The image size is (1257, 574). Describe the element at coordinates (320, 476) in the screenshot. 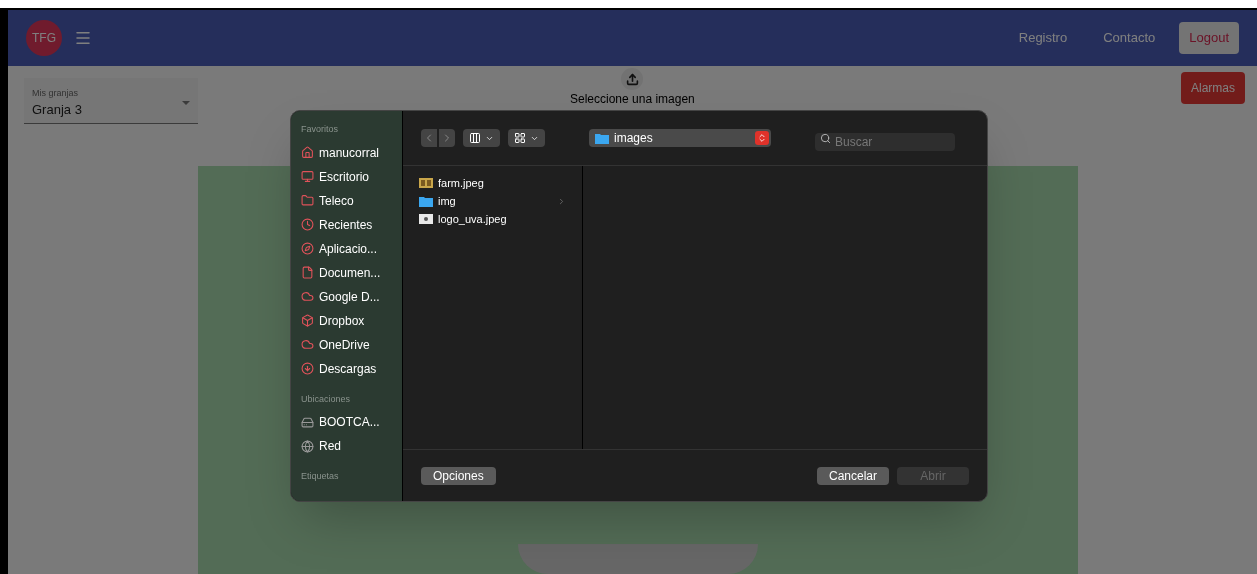

I see `sidebar-heading: Etiquetas` at that location.